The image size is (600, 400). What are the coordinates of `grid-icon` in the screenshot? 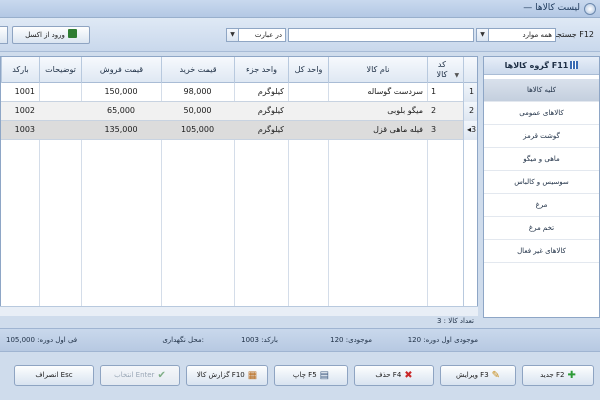 It's located at (574, 65).